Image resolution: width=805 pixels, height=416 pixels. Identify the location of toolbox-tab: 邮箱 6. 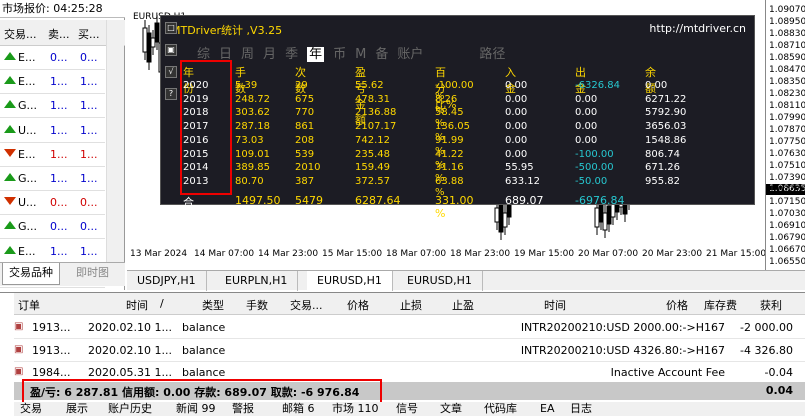
(298, 409).